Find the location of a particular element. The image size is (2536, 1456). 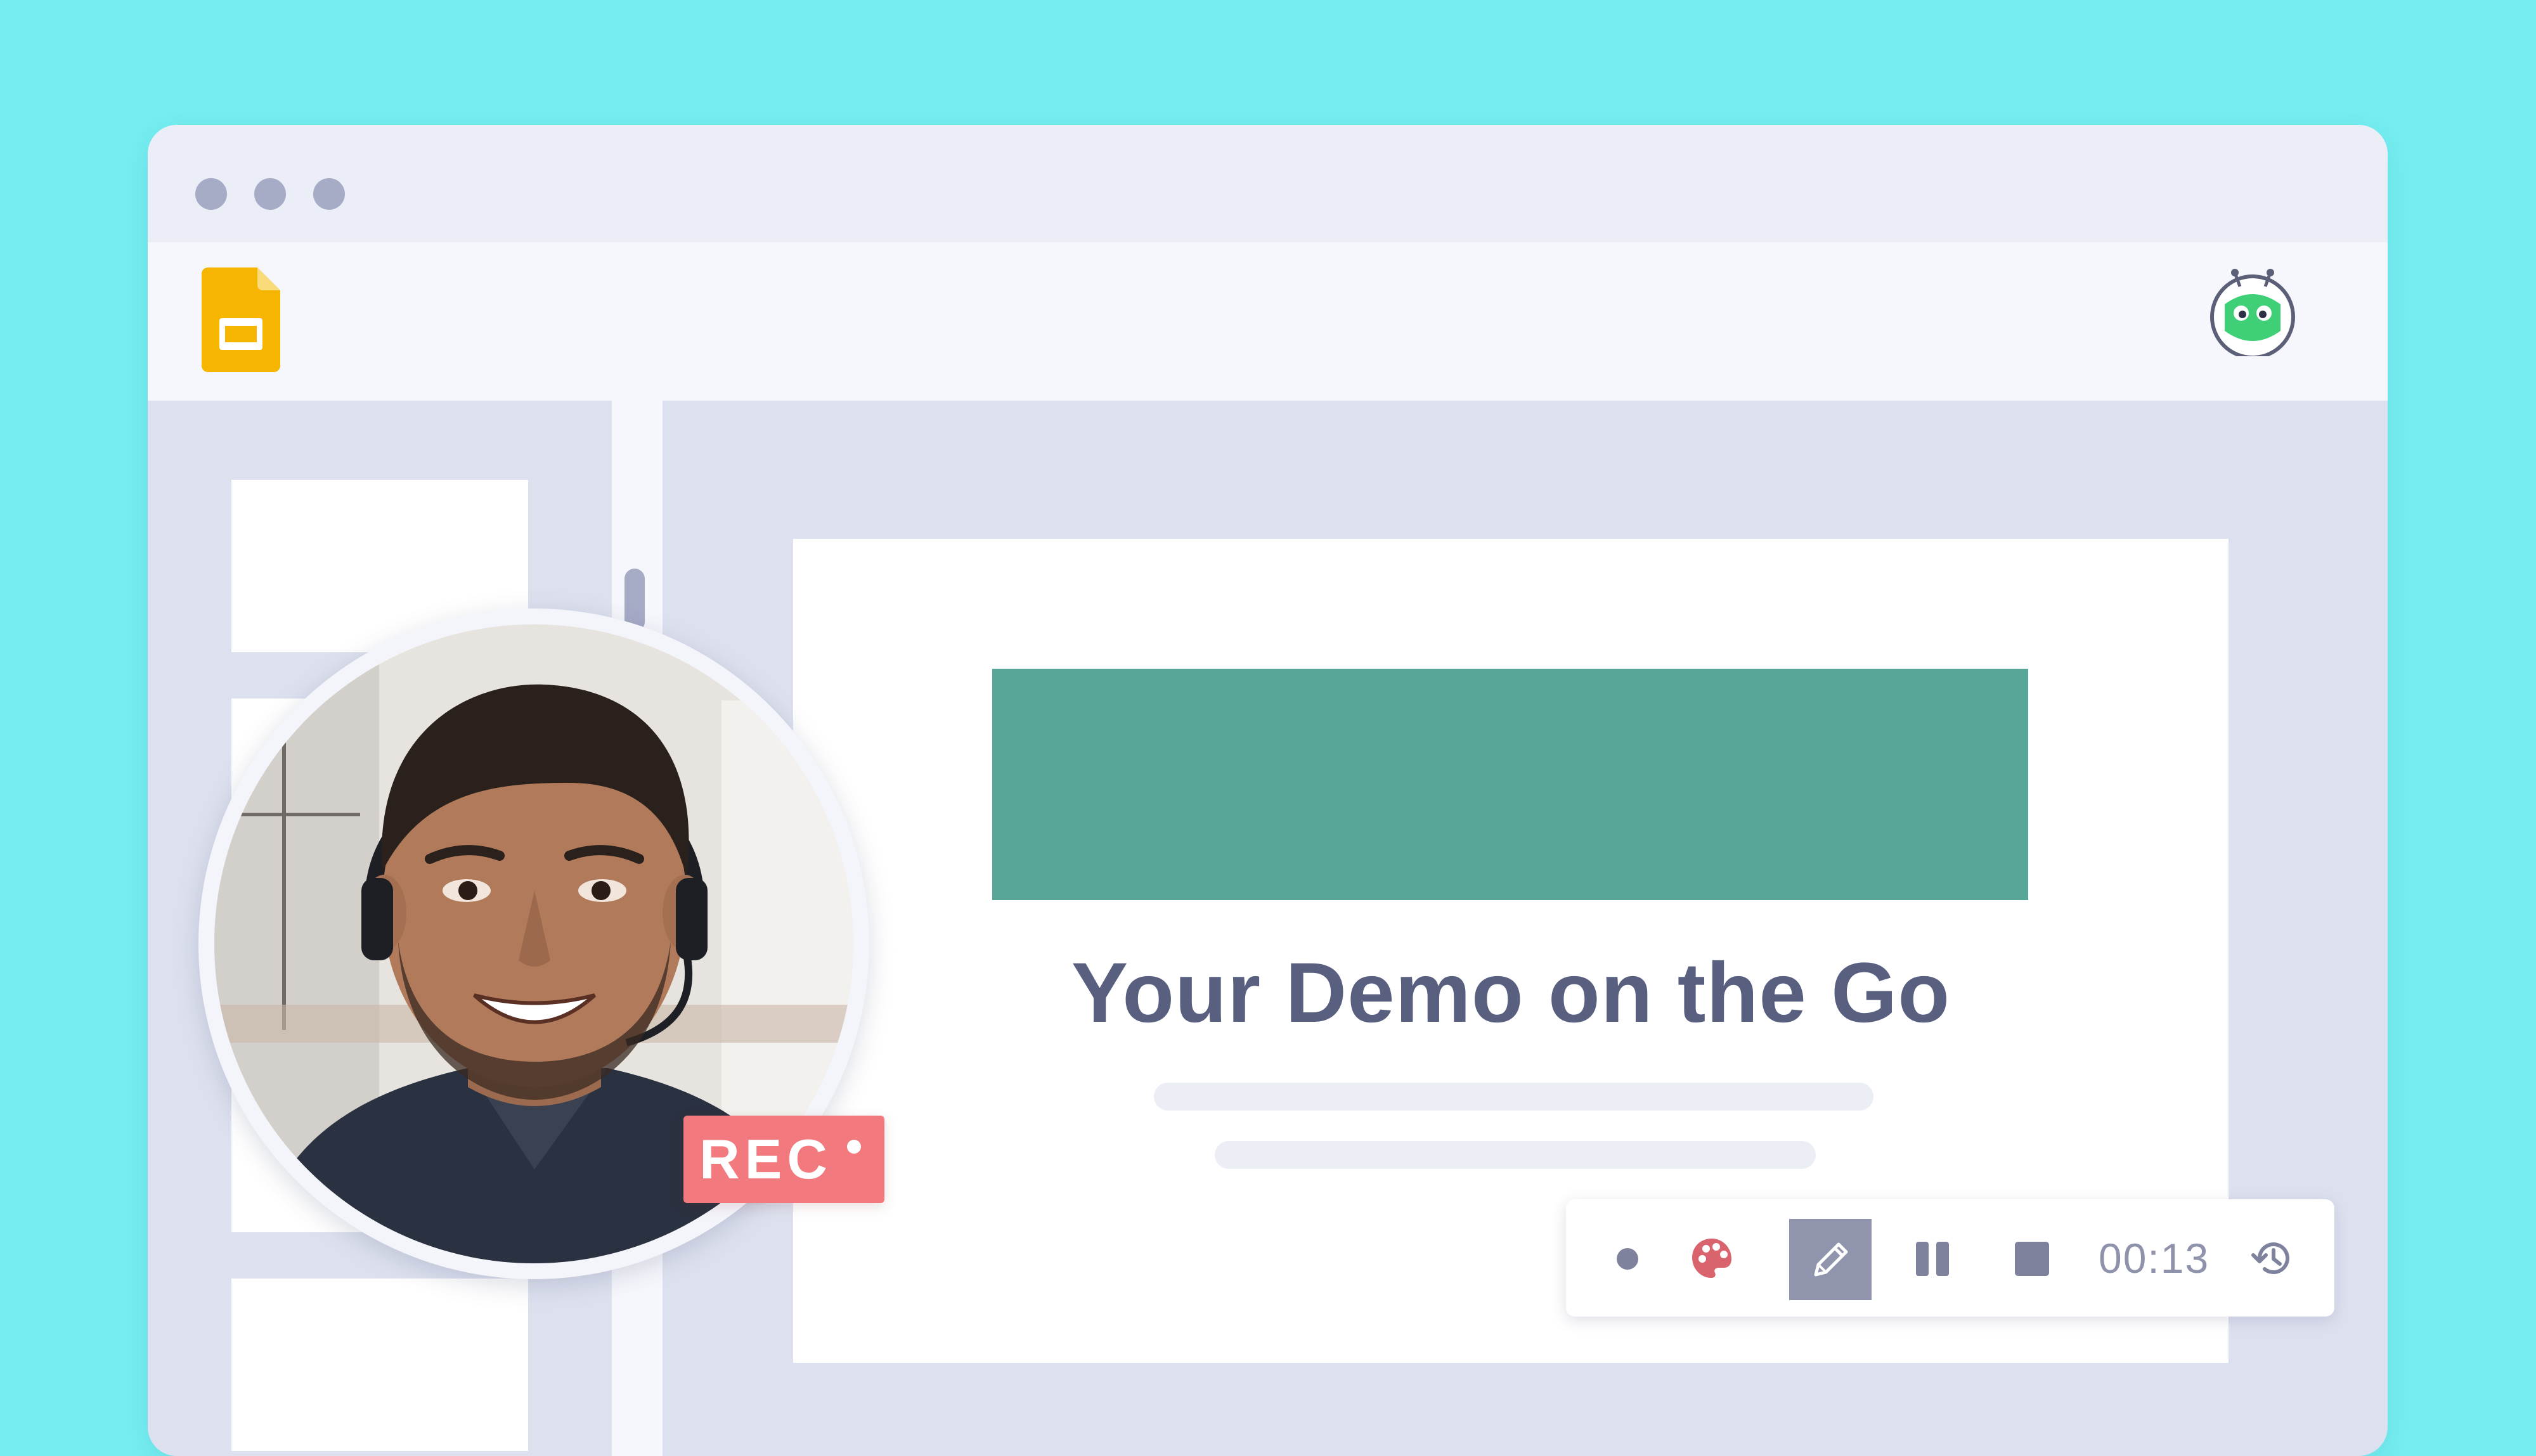

stop-icon is located at coordinates (2032, 1259).